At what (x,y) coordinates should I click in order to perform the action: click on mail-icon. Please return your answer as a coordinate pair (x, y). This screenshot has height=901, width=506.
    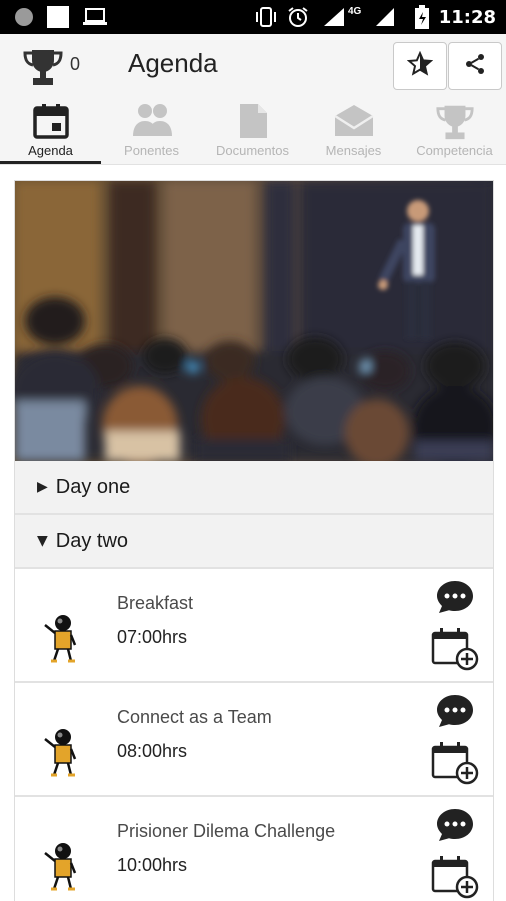
    Looking at the image, I should click on (353, 120).